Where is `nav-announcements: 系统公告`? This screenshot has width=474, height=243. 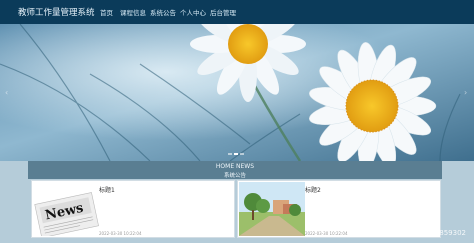
nav-announcements: 系统公告 is located at coordinates (163, 12).